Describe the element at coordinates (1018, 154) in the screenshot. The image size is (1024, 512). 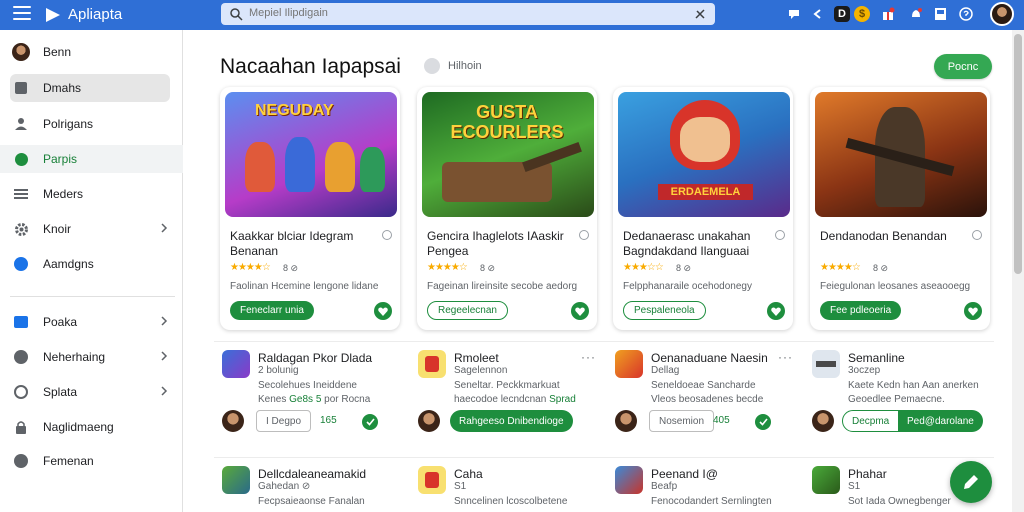
I see `scroll-thumb` at that location.